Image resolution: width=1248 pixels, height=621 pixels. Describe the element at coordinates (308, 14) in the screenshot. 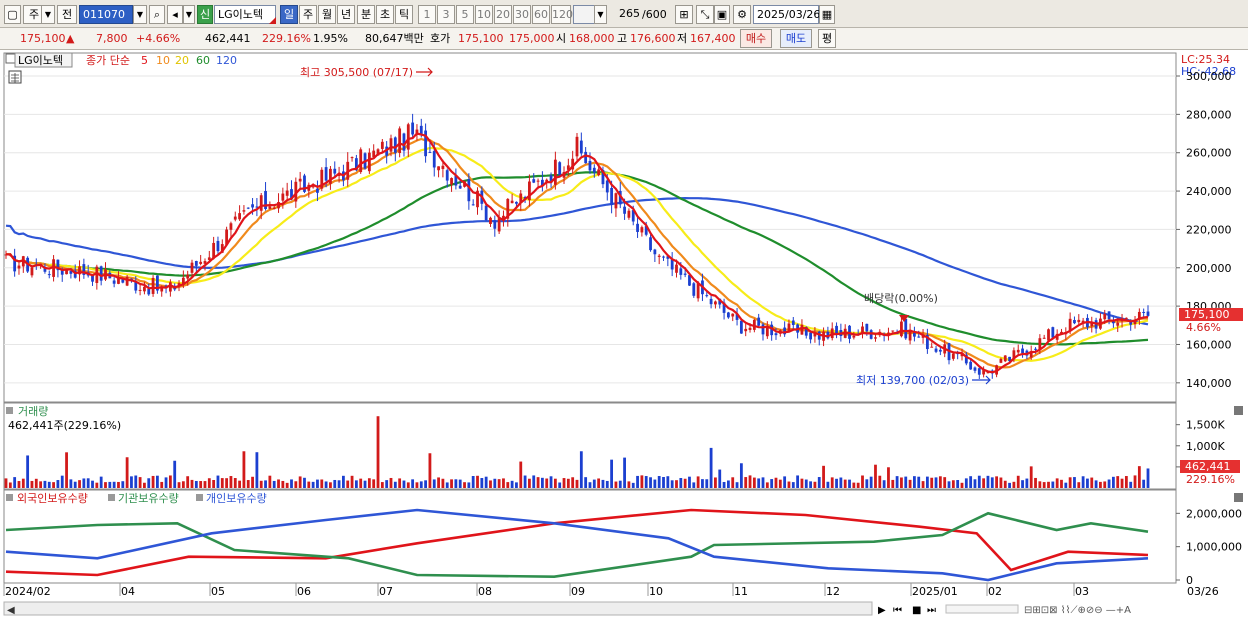

I see `tab-week: 주` at that location.